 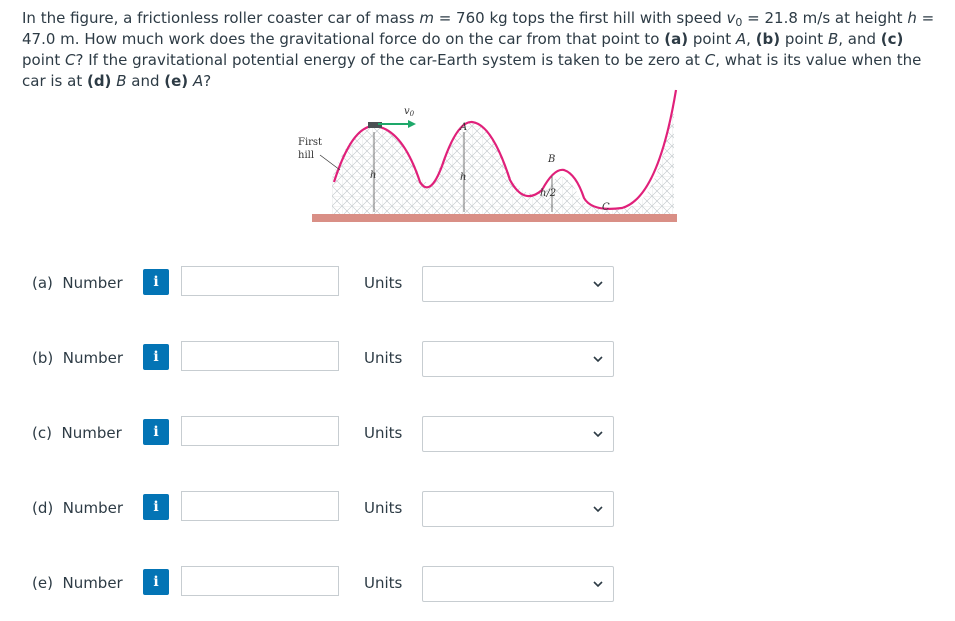 I want to click on half-h-label: h/2, so click(x=548, y=193).